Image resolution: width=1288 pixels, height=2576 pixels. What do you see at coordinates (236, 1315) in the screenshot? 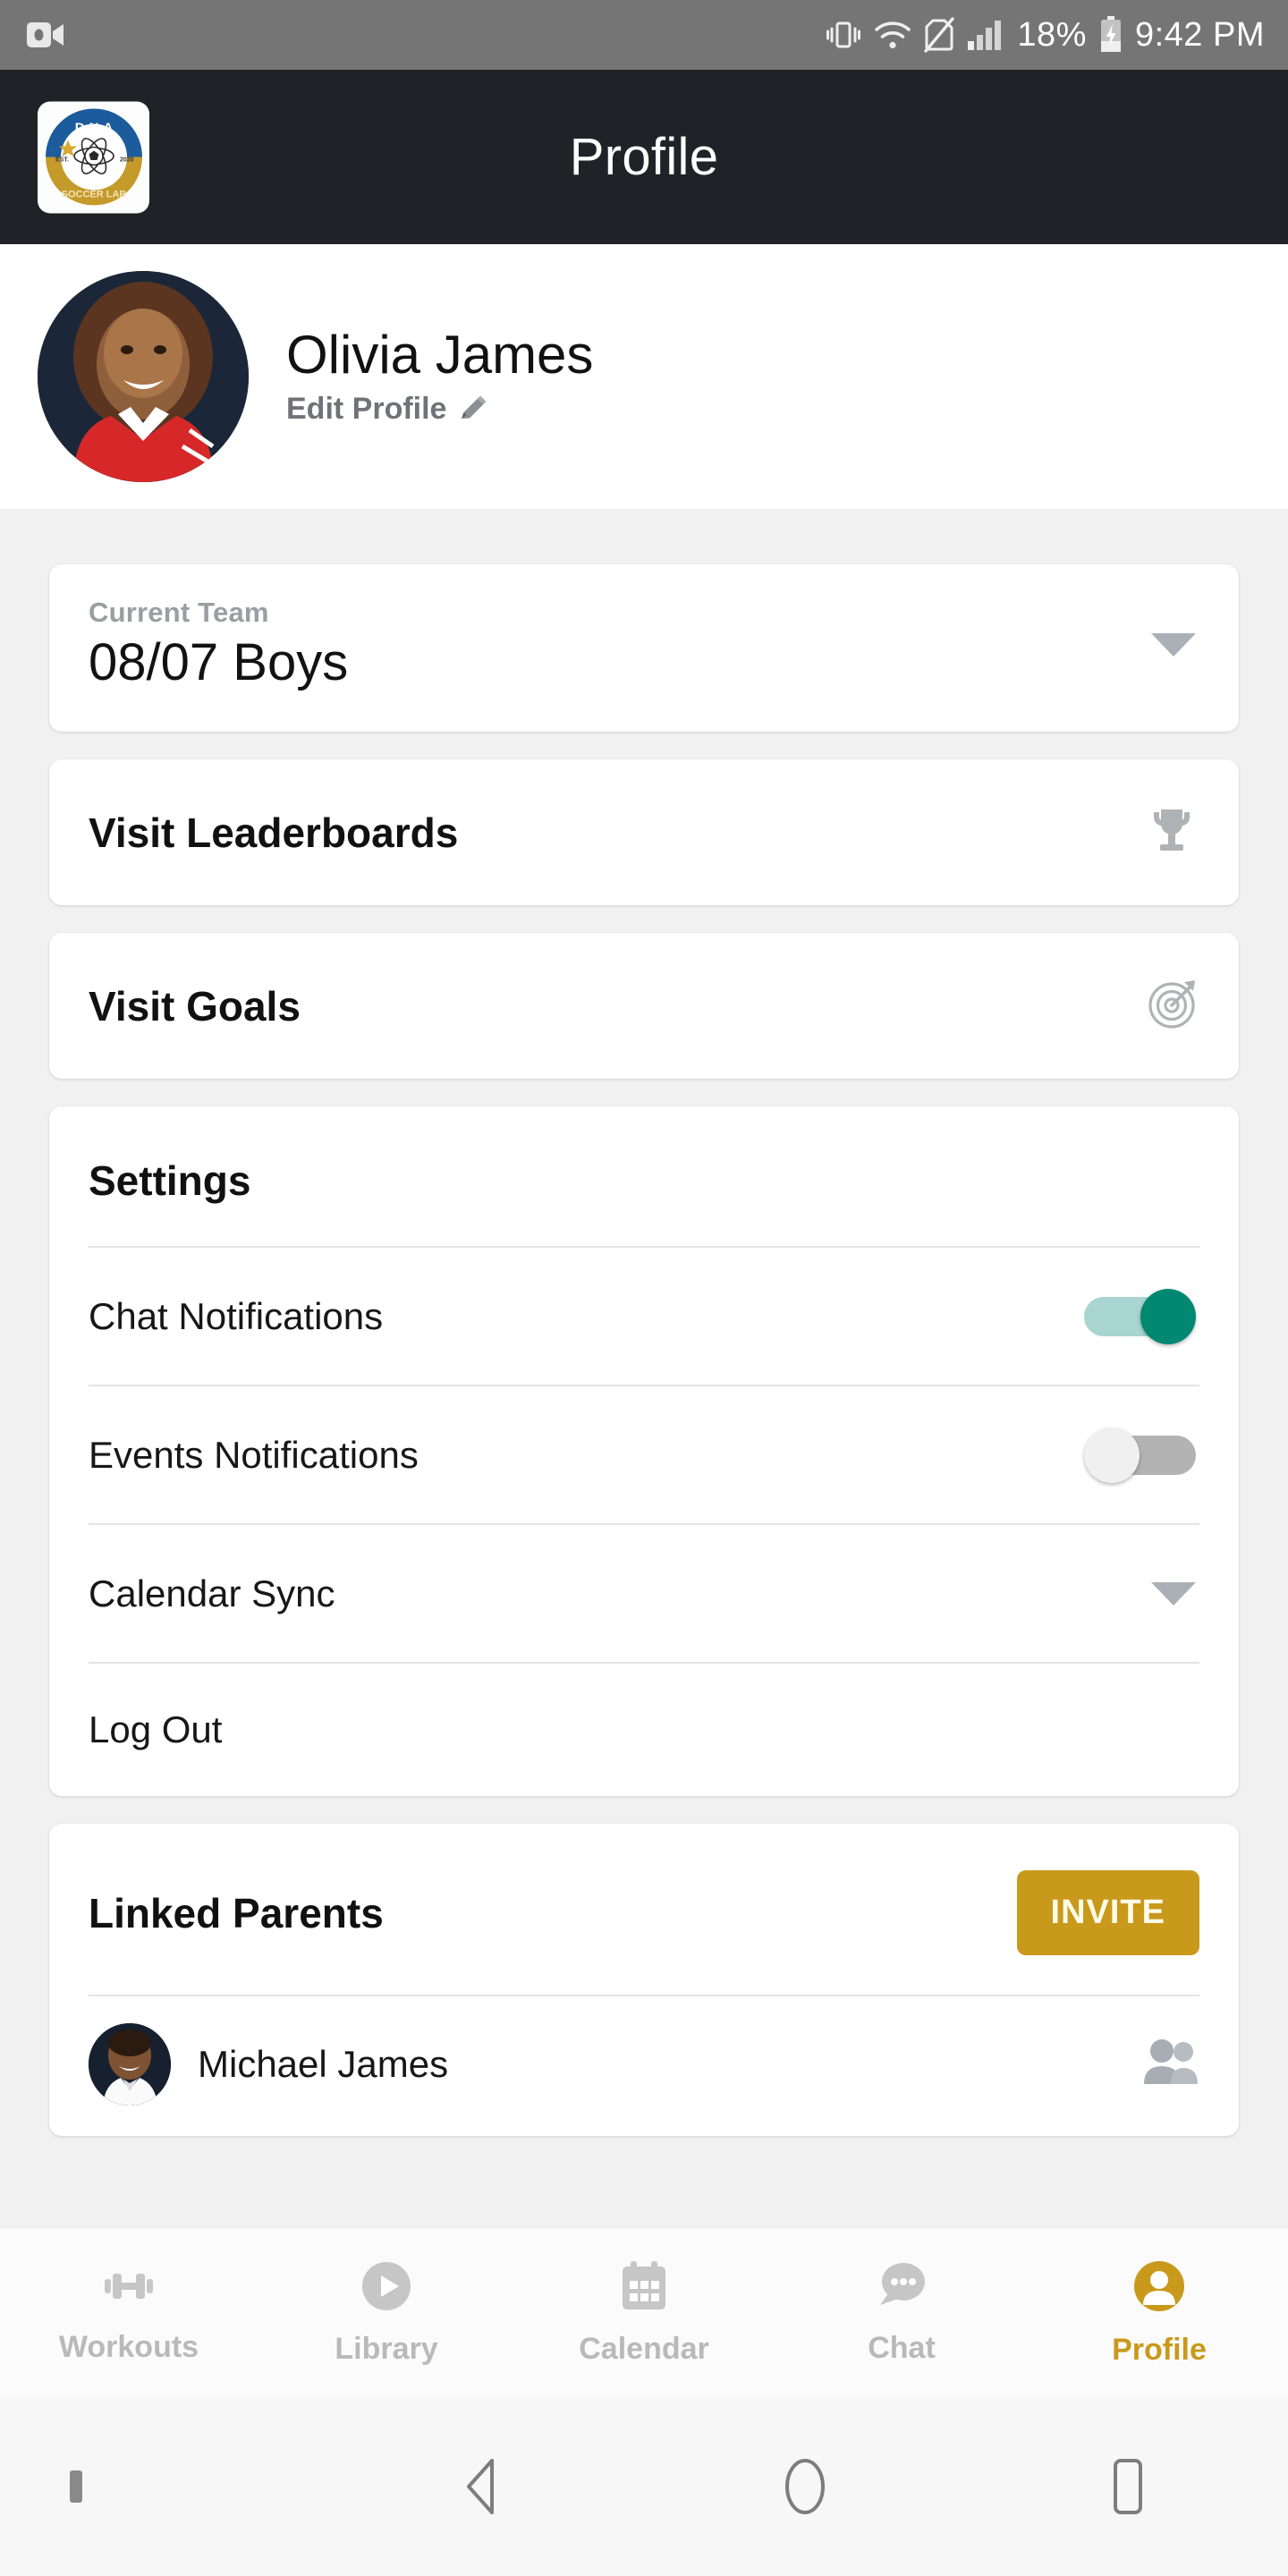
I see `chat-notifications-label: Chat Notifications` at bounding box center [236, 1315].